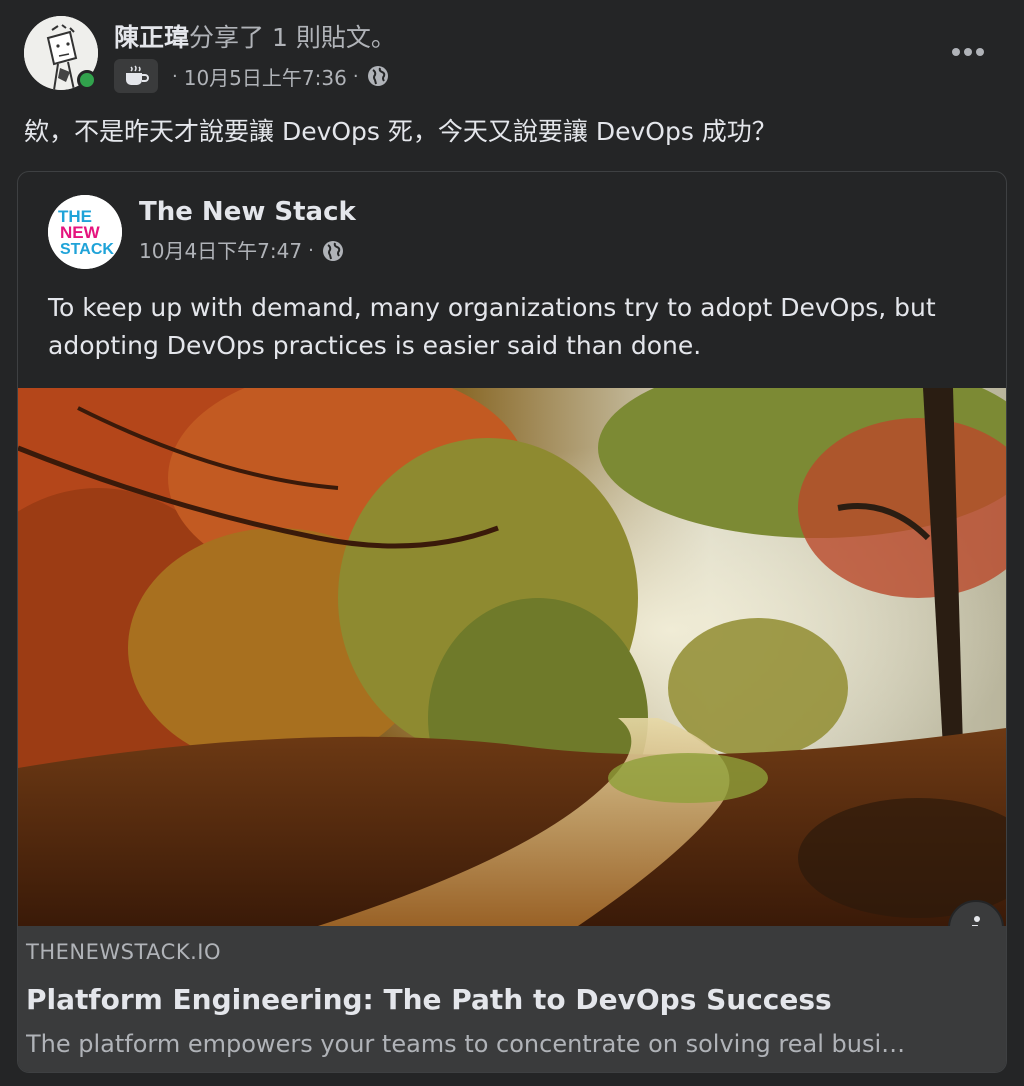  I want to click on more-options-icon, so click(968, 52).